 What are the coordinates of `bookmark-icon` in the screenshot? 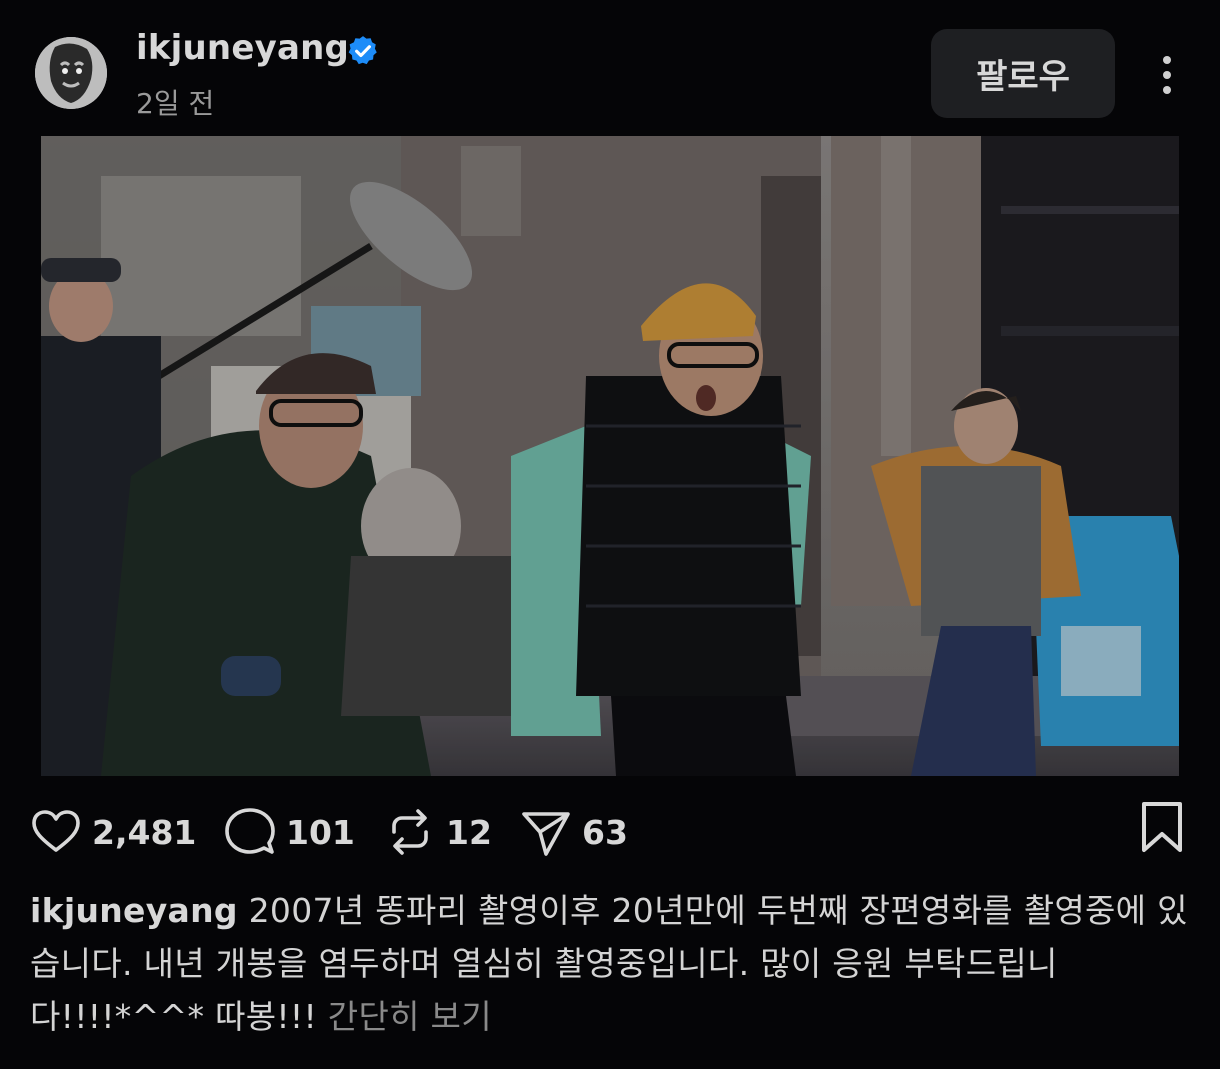 It's located at (1162, 828).